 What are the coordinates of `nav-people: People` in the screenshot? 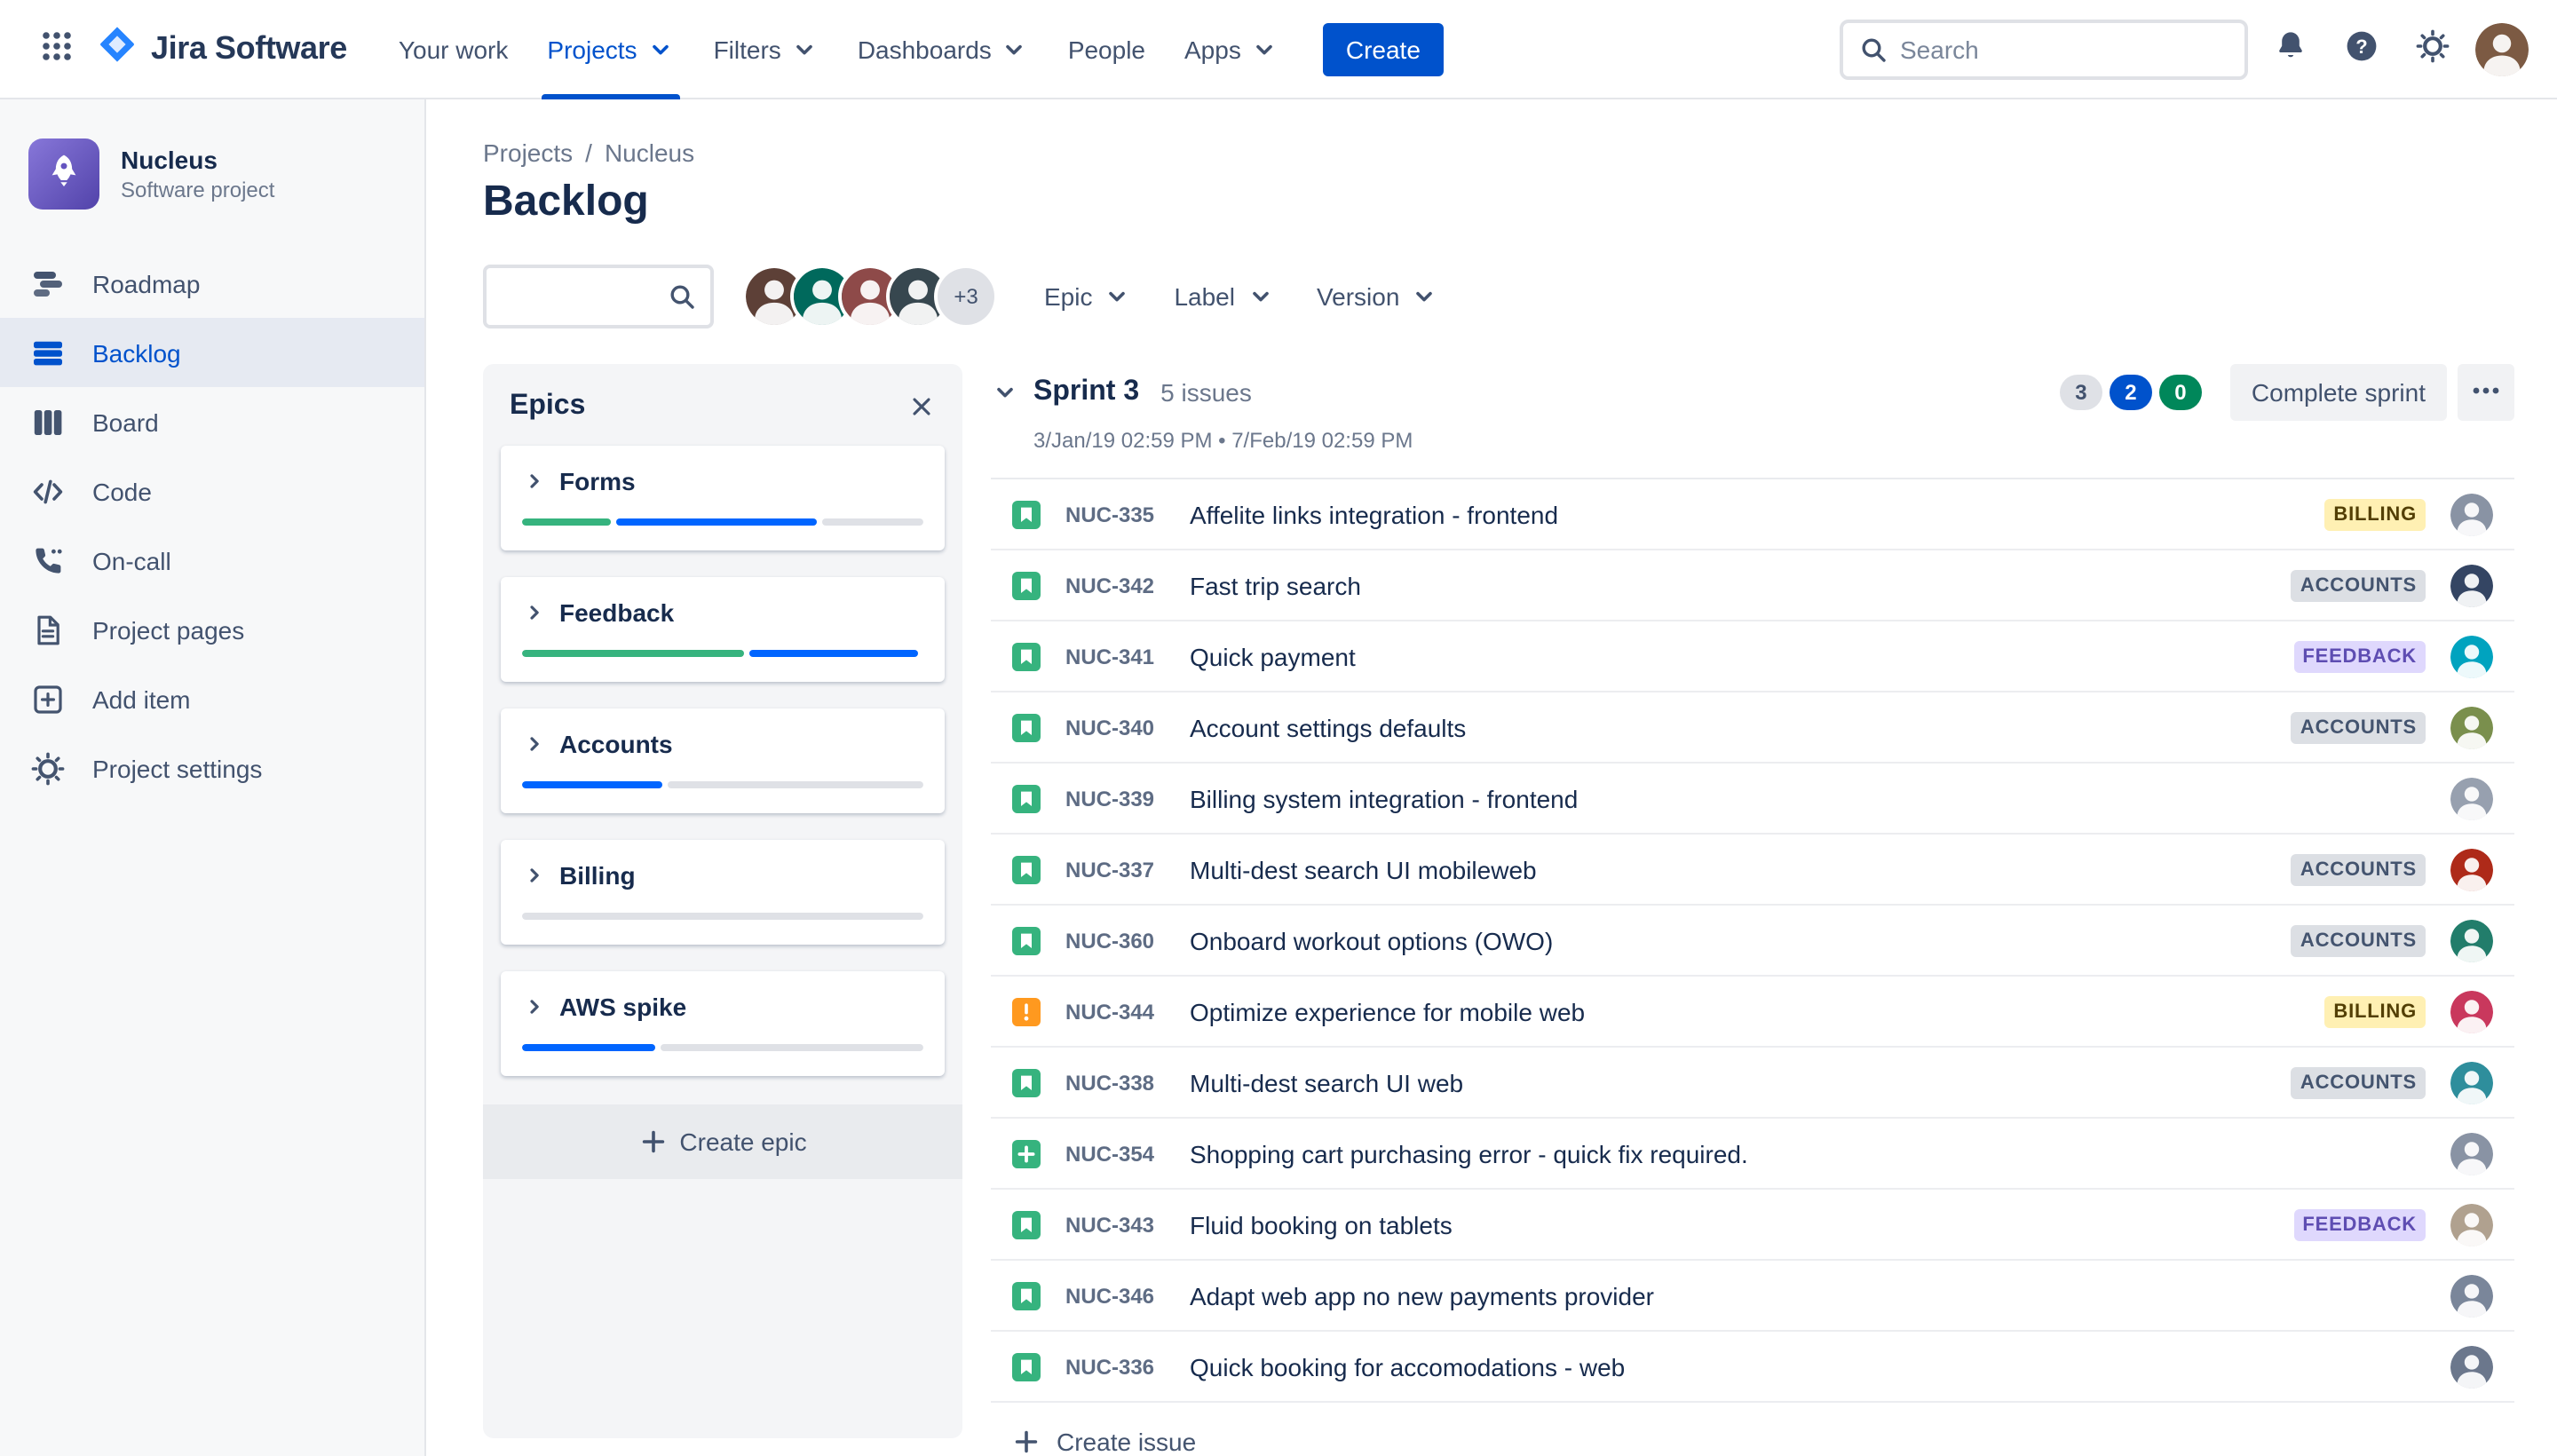 It's located at (1107, 49).